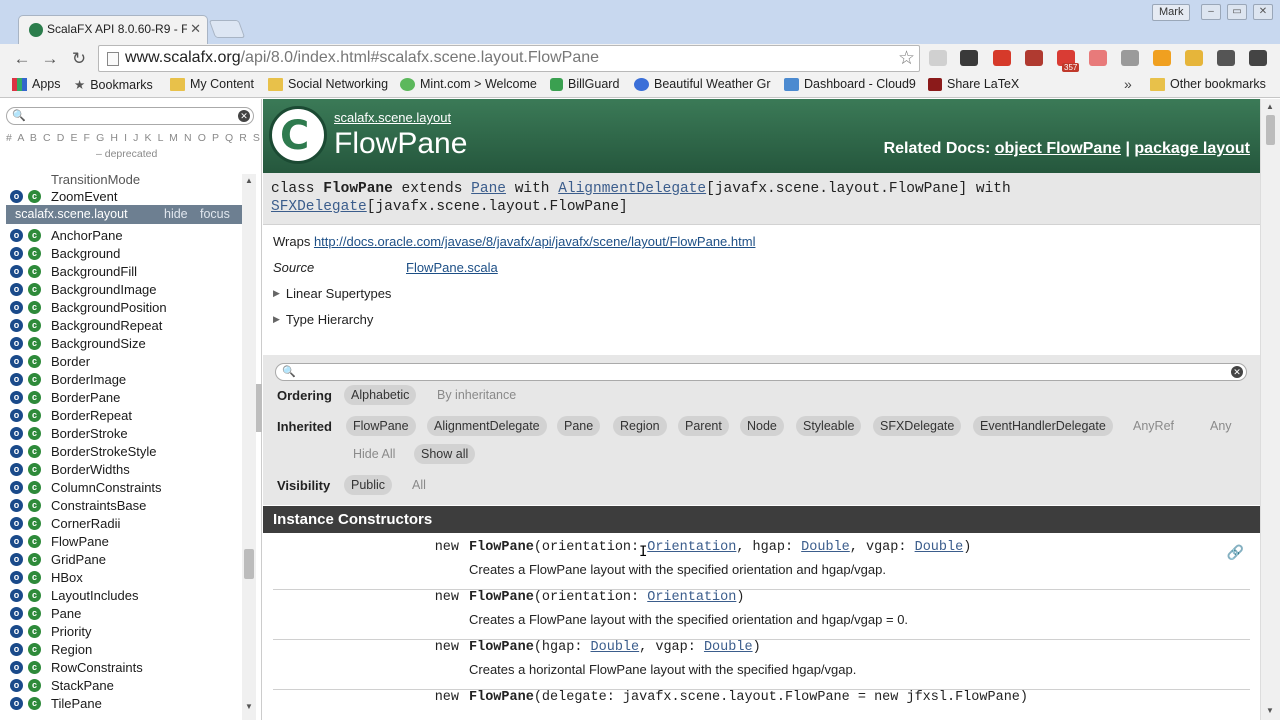  I want to click on index-item: o c BackgroundRepeat, so click(121, 325).